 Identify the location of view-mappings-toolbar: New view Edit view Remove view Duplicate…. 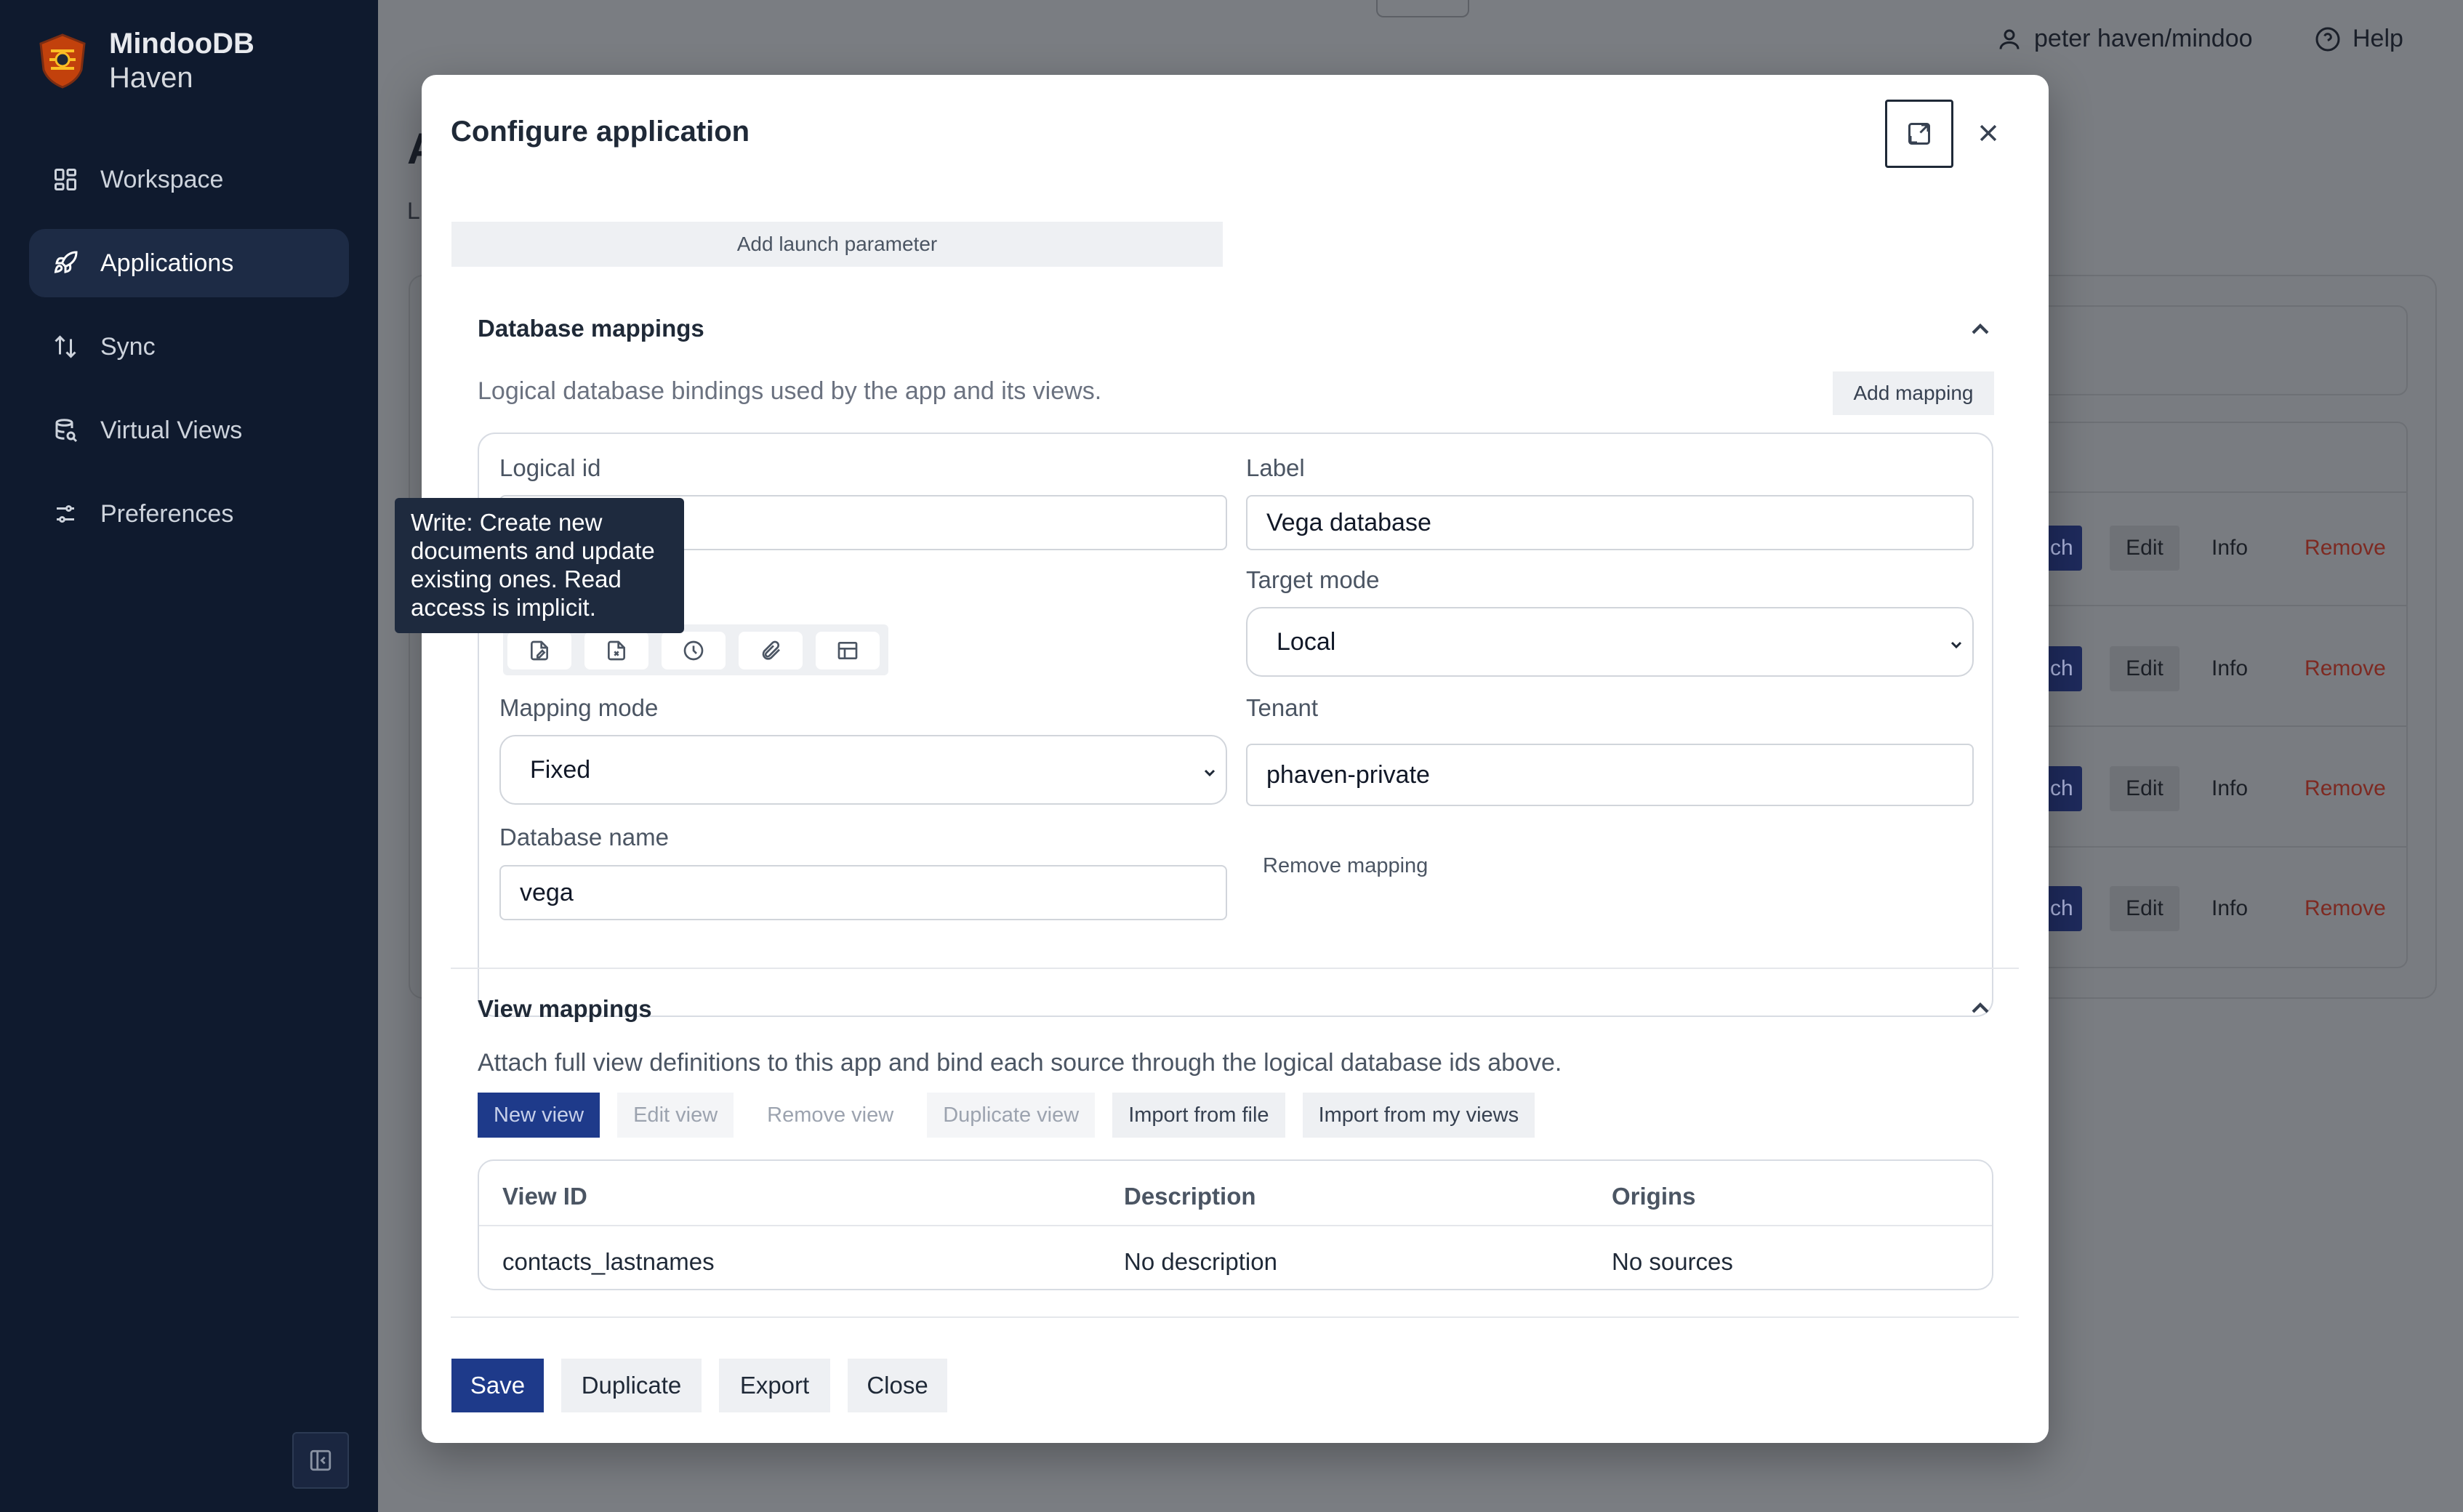
(1015, 1115).